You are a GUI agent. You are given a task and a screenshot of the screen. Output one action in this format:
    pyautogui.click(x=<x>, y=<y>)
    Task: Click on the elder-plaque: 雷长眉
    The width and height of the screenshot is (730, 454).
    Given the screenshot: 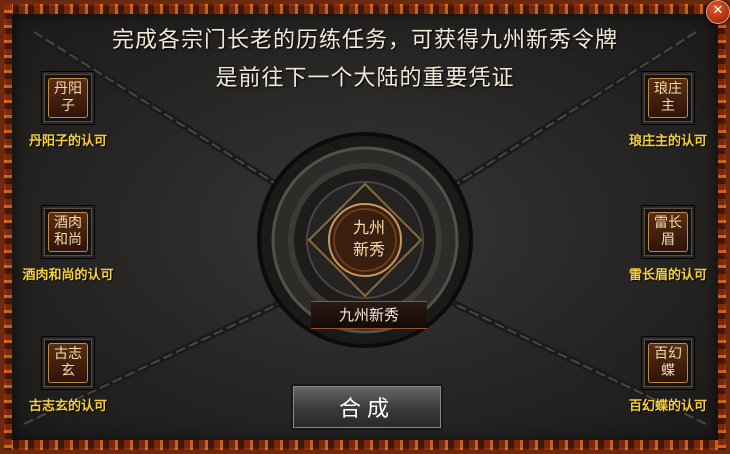 What is the action you would take?
    pyautogui.click(x=668, y=232)
    